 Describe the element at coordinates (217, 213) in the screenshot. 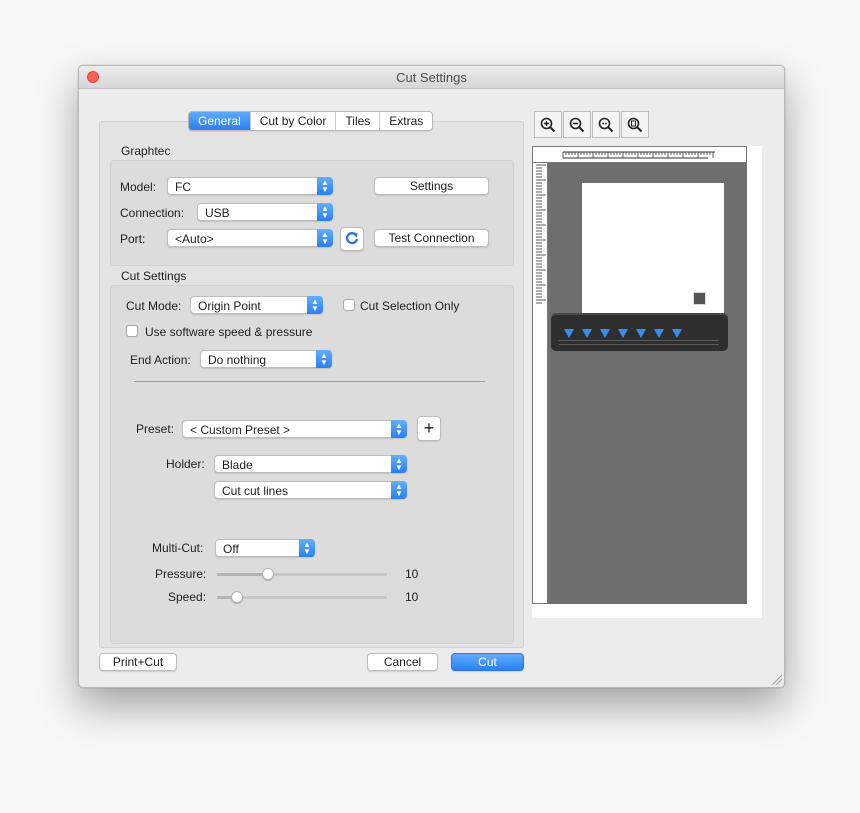

I see `connection-select-value: USB` at that location.